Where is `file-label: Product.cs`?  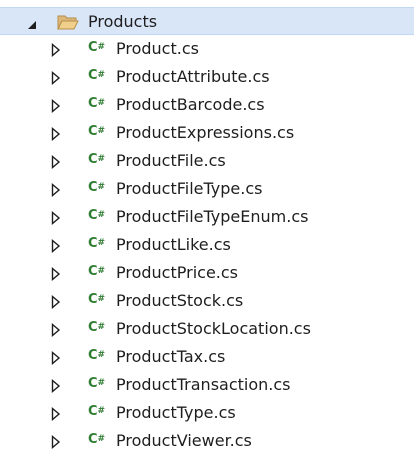 file-label: Product.cs is located at coordinates (157, 48).